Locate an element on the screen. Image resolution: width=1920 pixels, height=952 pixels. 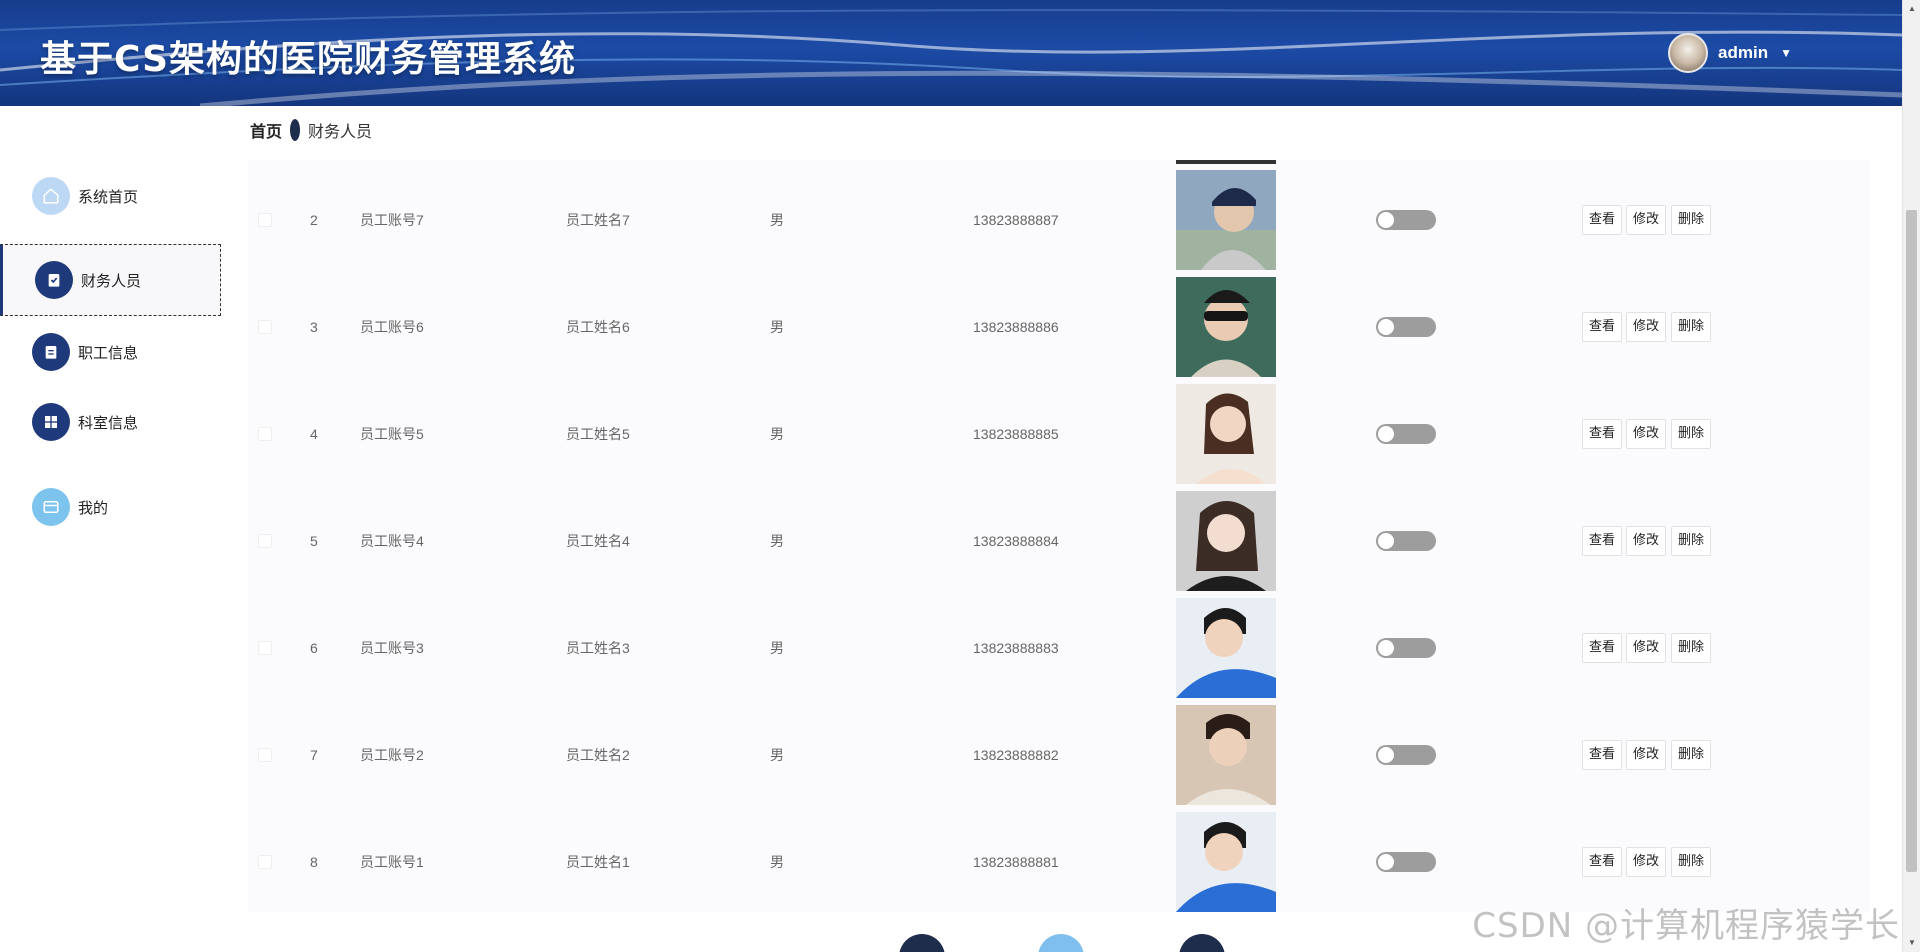
vertical-scrollbar: ▲ ▼ is located at coordinates (1911, 476).